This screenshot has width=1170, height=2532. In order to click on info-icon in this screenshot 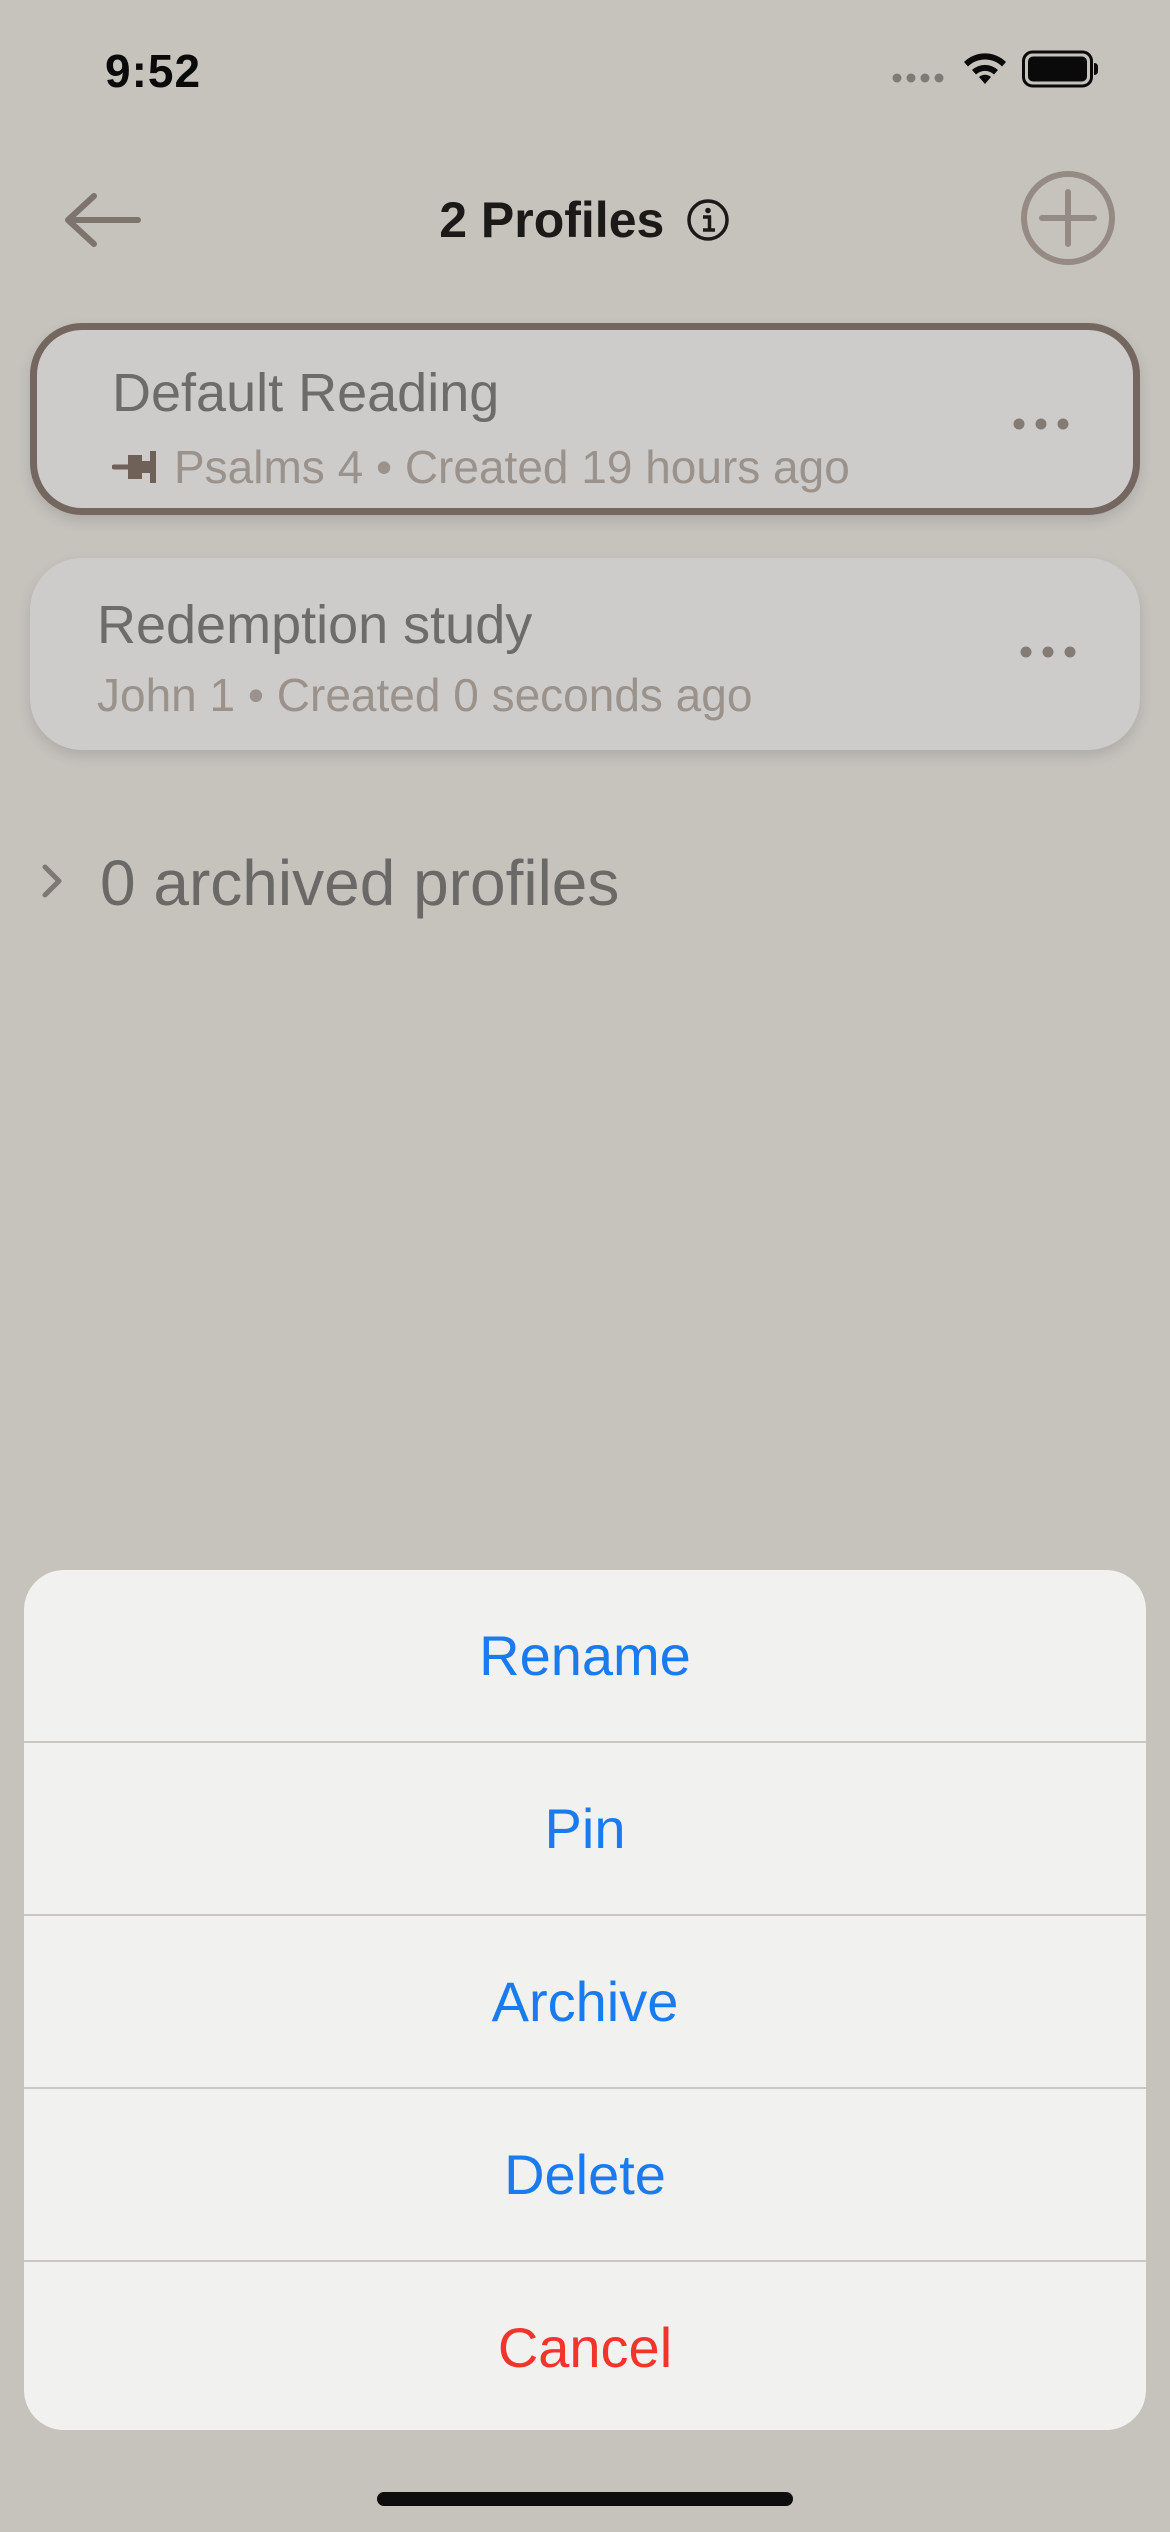, I will do `click(708, 220)`.